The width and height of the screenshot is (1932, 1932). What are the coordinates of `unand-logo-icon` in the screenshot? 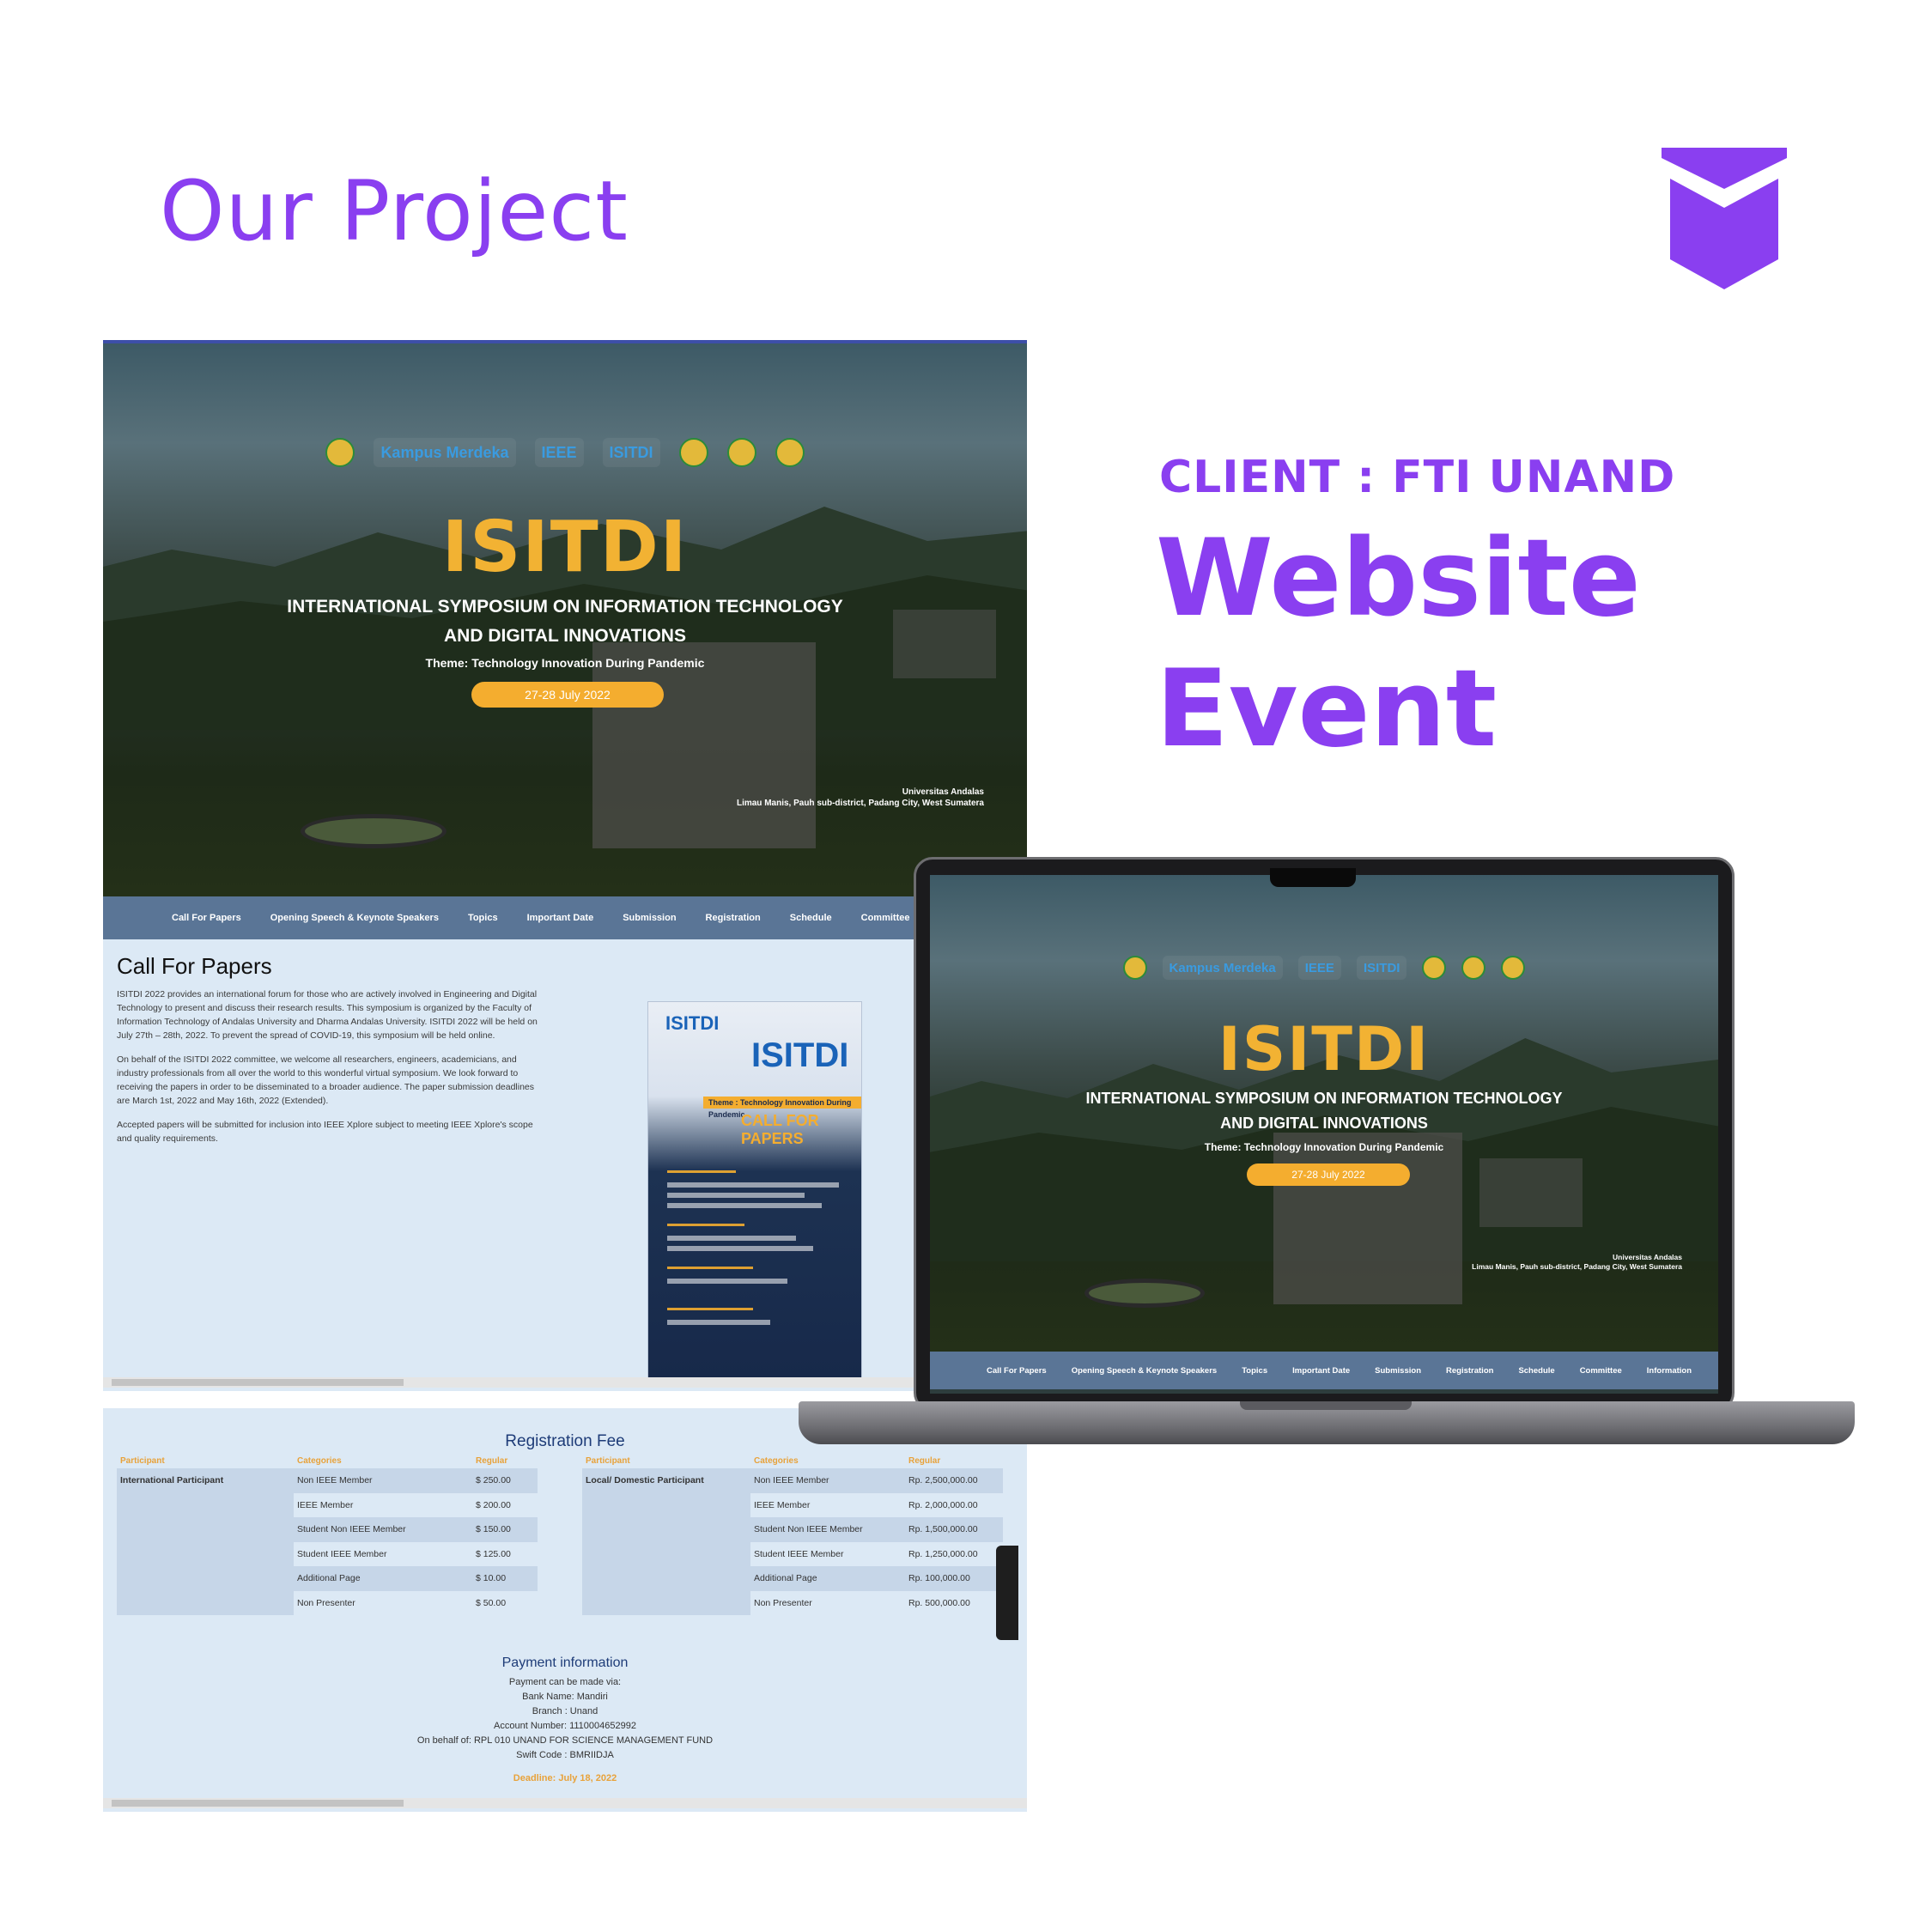 It's located at (1473, 968).